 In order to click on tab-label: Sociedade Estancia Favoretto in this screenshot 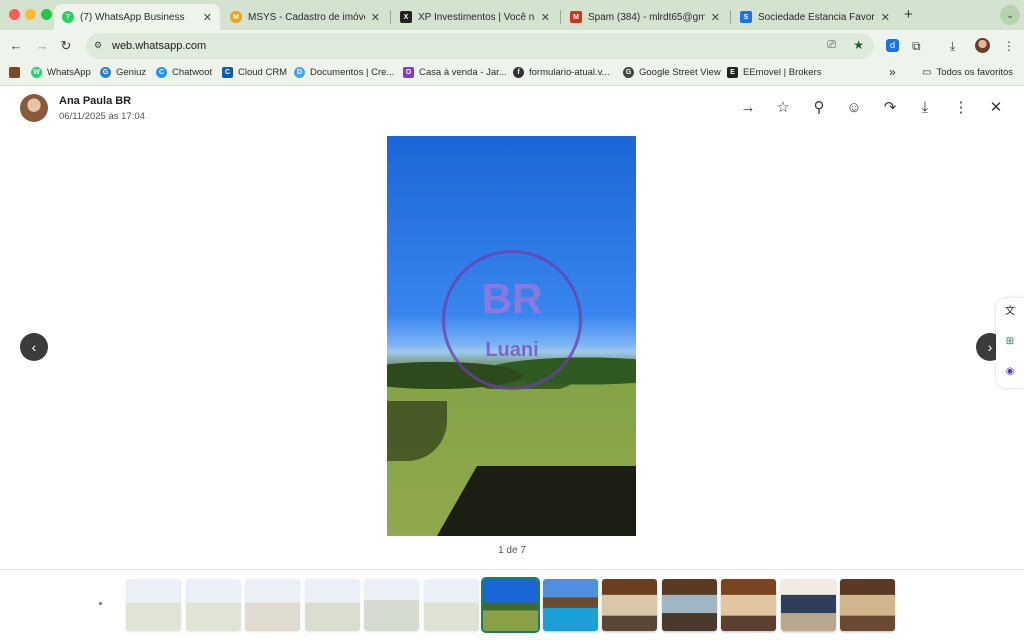, I will do `click(816, 17)`.